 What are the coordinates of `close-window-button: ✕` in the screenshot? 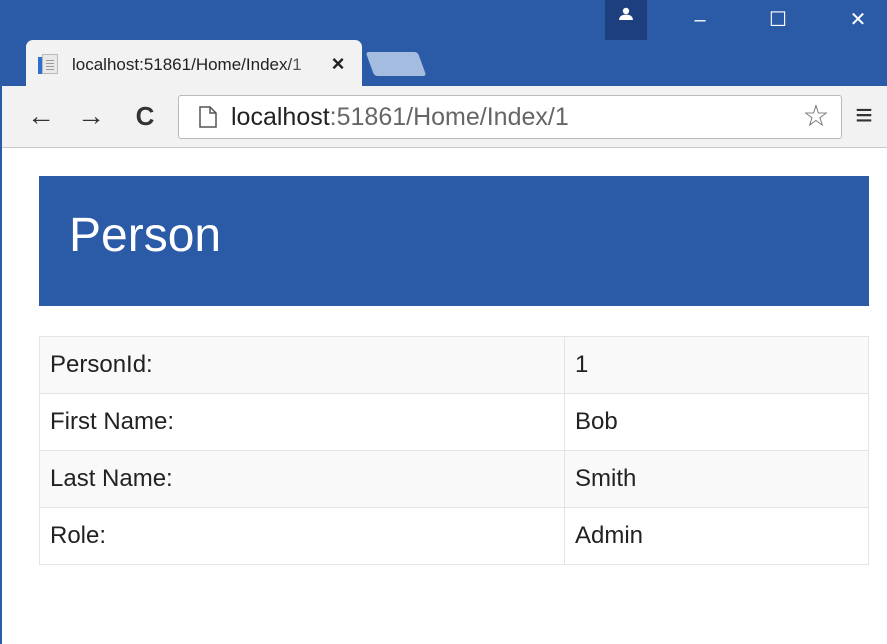 It's located at (858, 20).